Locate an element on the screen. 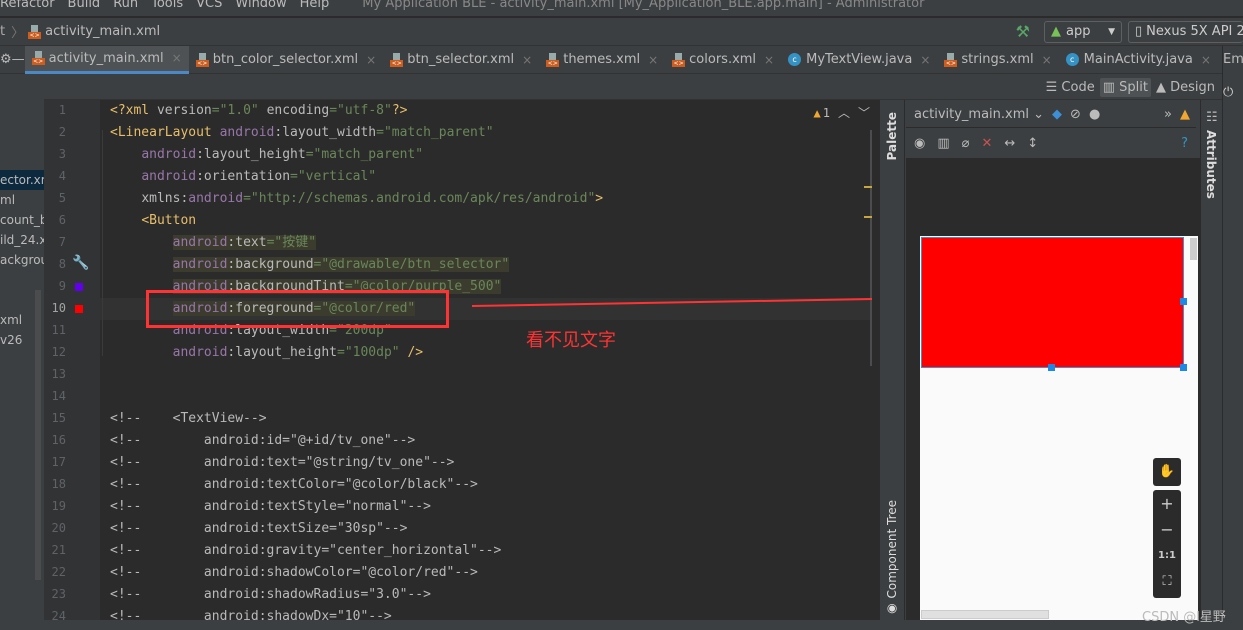  attributes-settings-icon: ☷ is located at coordinates (1214, 117).